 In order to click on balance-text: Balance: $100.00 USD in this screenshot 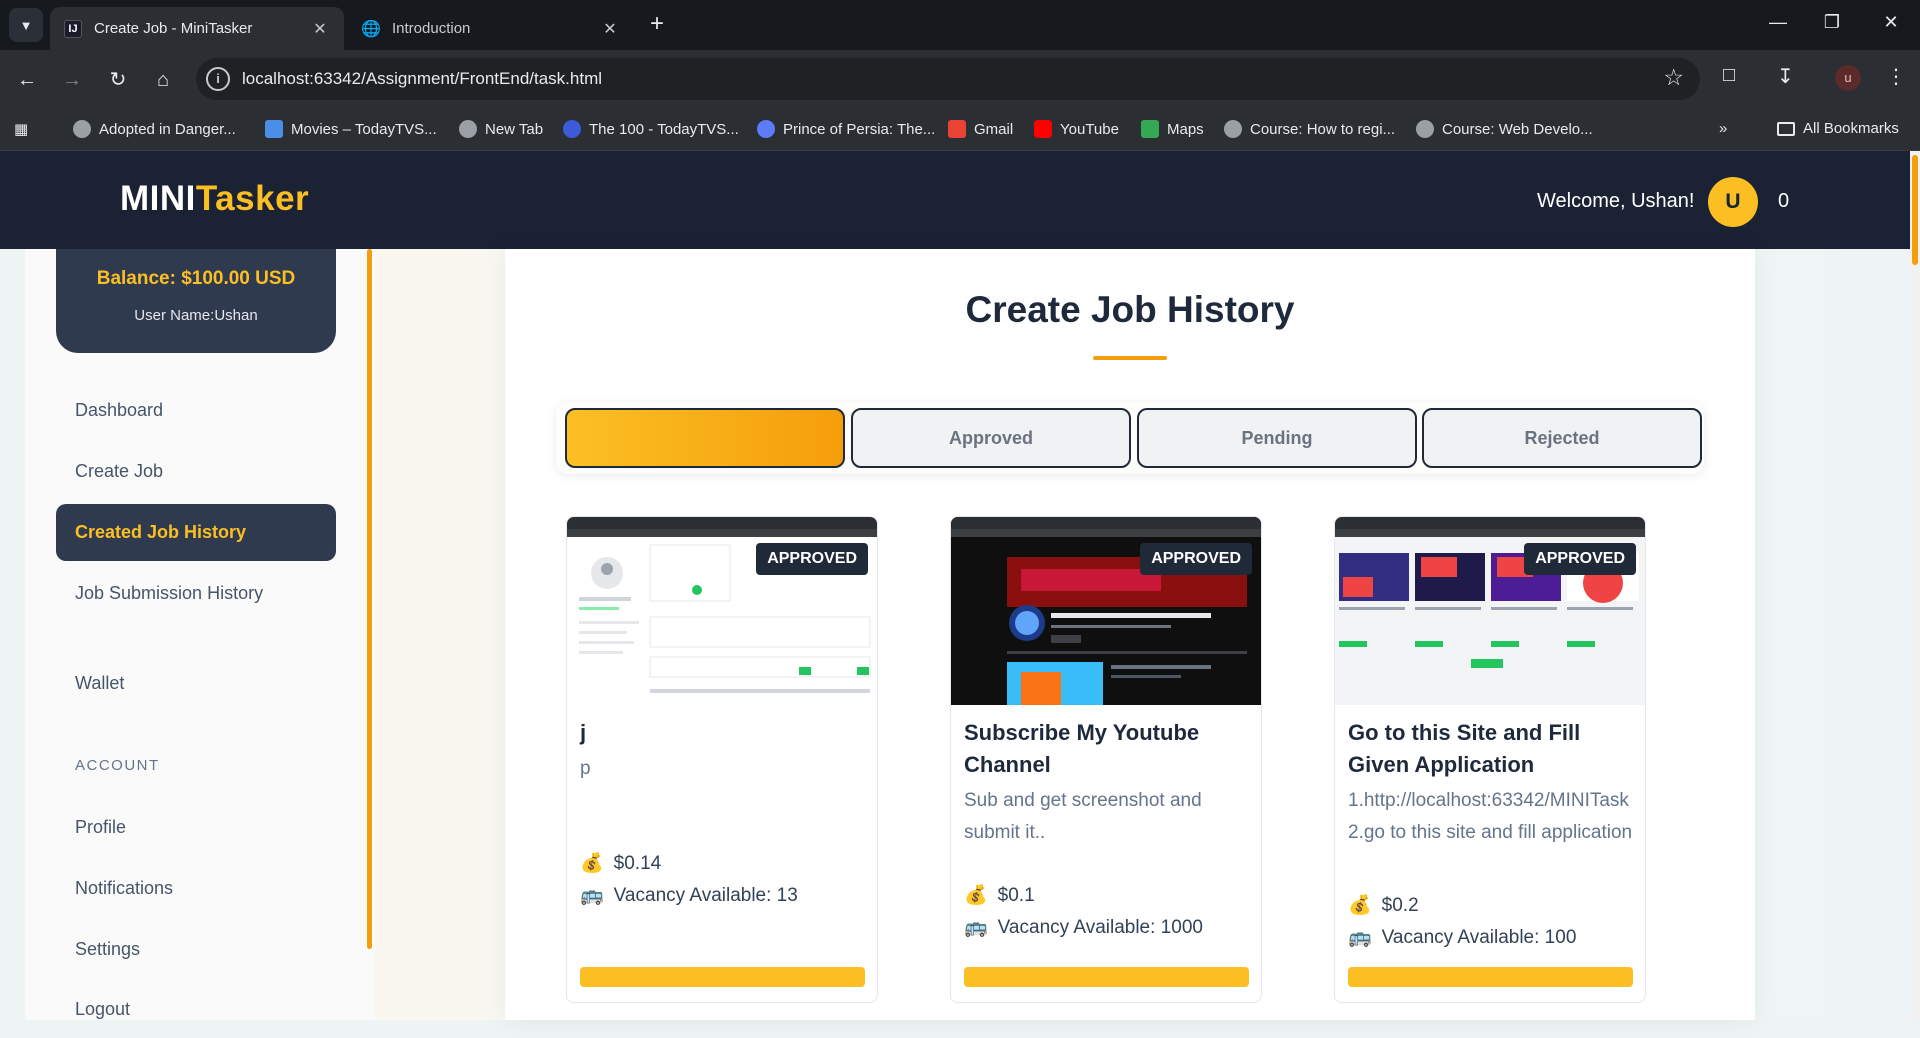, I will do `click(196, 278)`.